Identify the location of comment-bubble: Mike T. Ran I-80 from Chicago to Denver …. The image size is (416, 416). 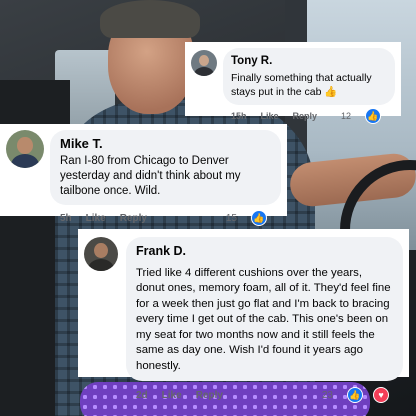
(165, 167).